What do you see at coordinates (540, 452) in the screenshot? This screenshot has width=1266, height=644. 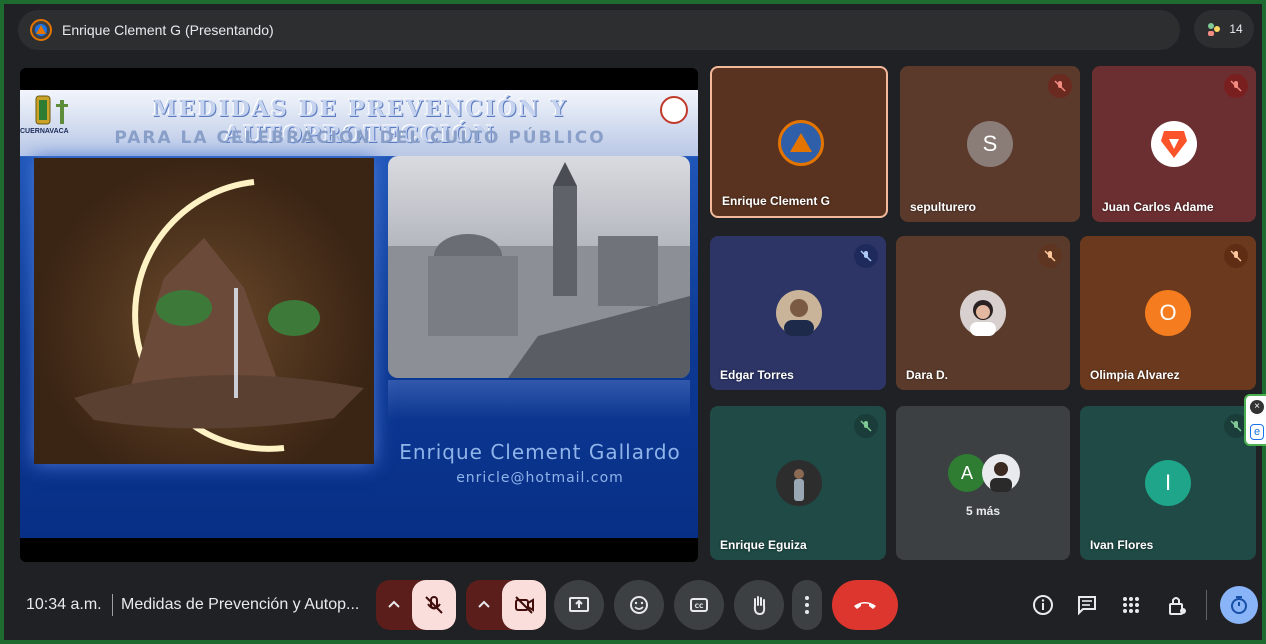 I see `slide-presenter-name: Enrique Clement Gallardo` at bounding box center [540, 452].